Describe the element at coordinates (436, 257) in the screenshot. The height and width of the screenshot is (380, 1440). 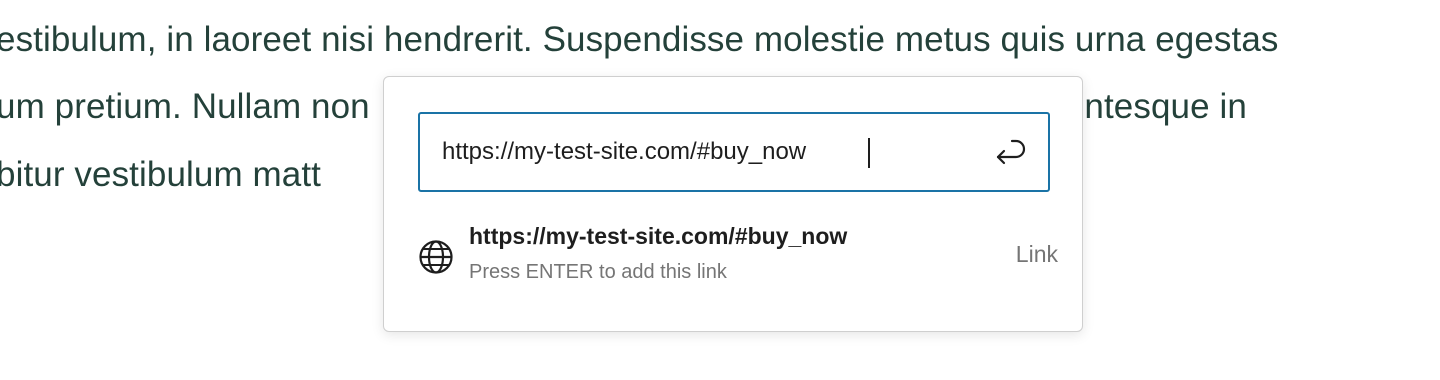
I see `globe-icon` at that location.